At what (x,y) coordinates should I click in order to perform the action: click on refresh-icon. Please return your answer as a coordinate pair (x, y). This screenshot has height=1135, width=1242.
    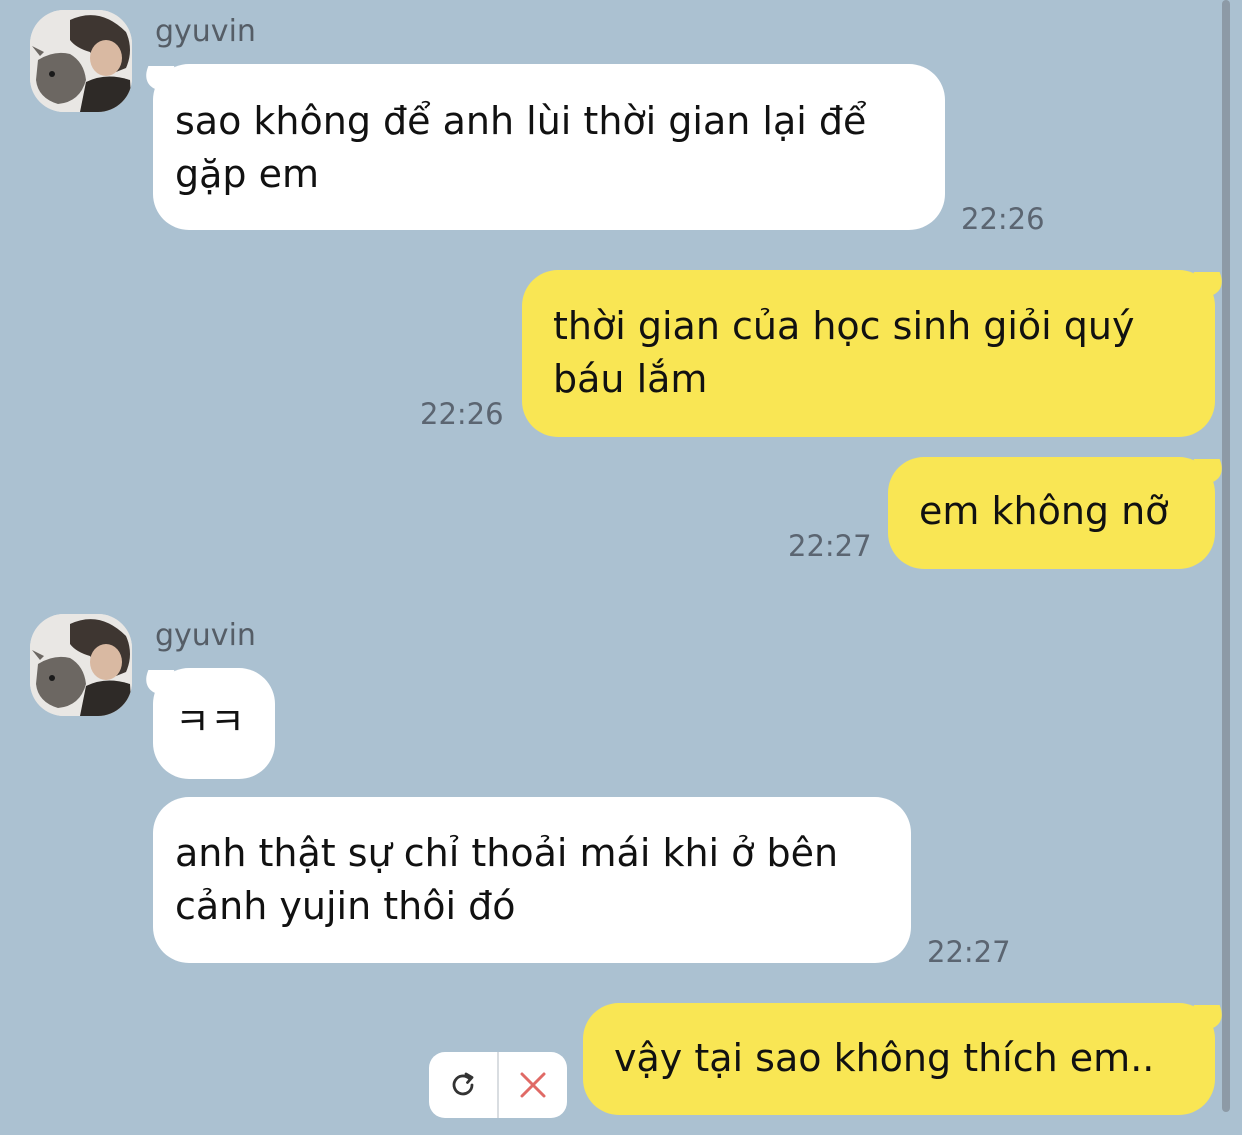
    Looking at the image, I should click on (463, 1084).